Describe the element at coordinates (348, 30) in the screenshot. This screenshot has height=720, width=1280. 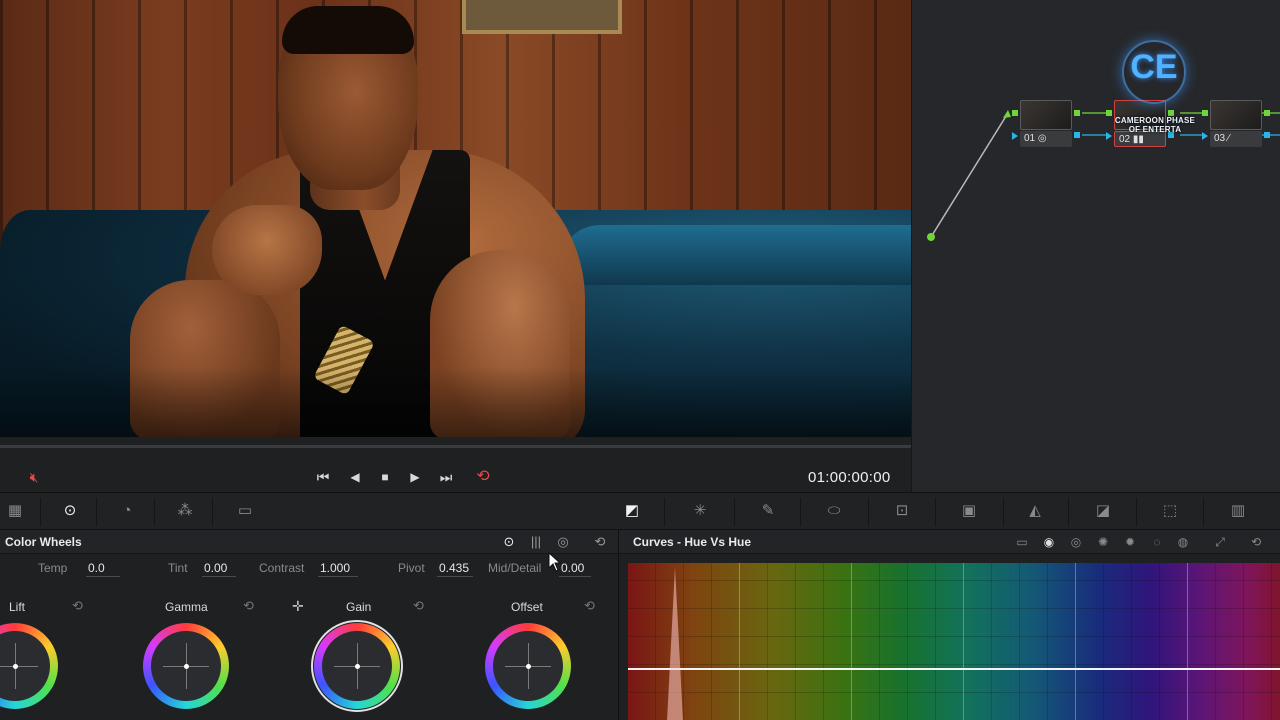
I see `person-hair` at that location.